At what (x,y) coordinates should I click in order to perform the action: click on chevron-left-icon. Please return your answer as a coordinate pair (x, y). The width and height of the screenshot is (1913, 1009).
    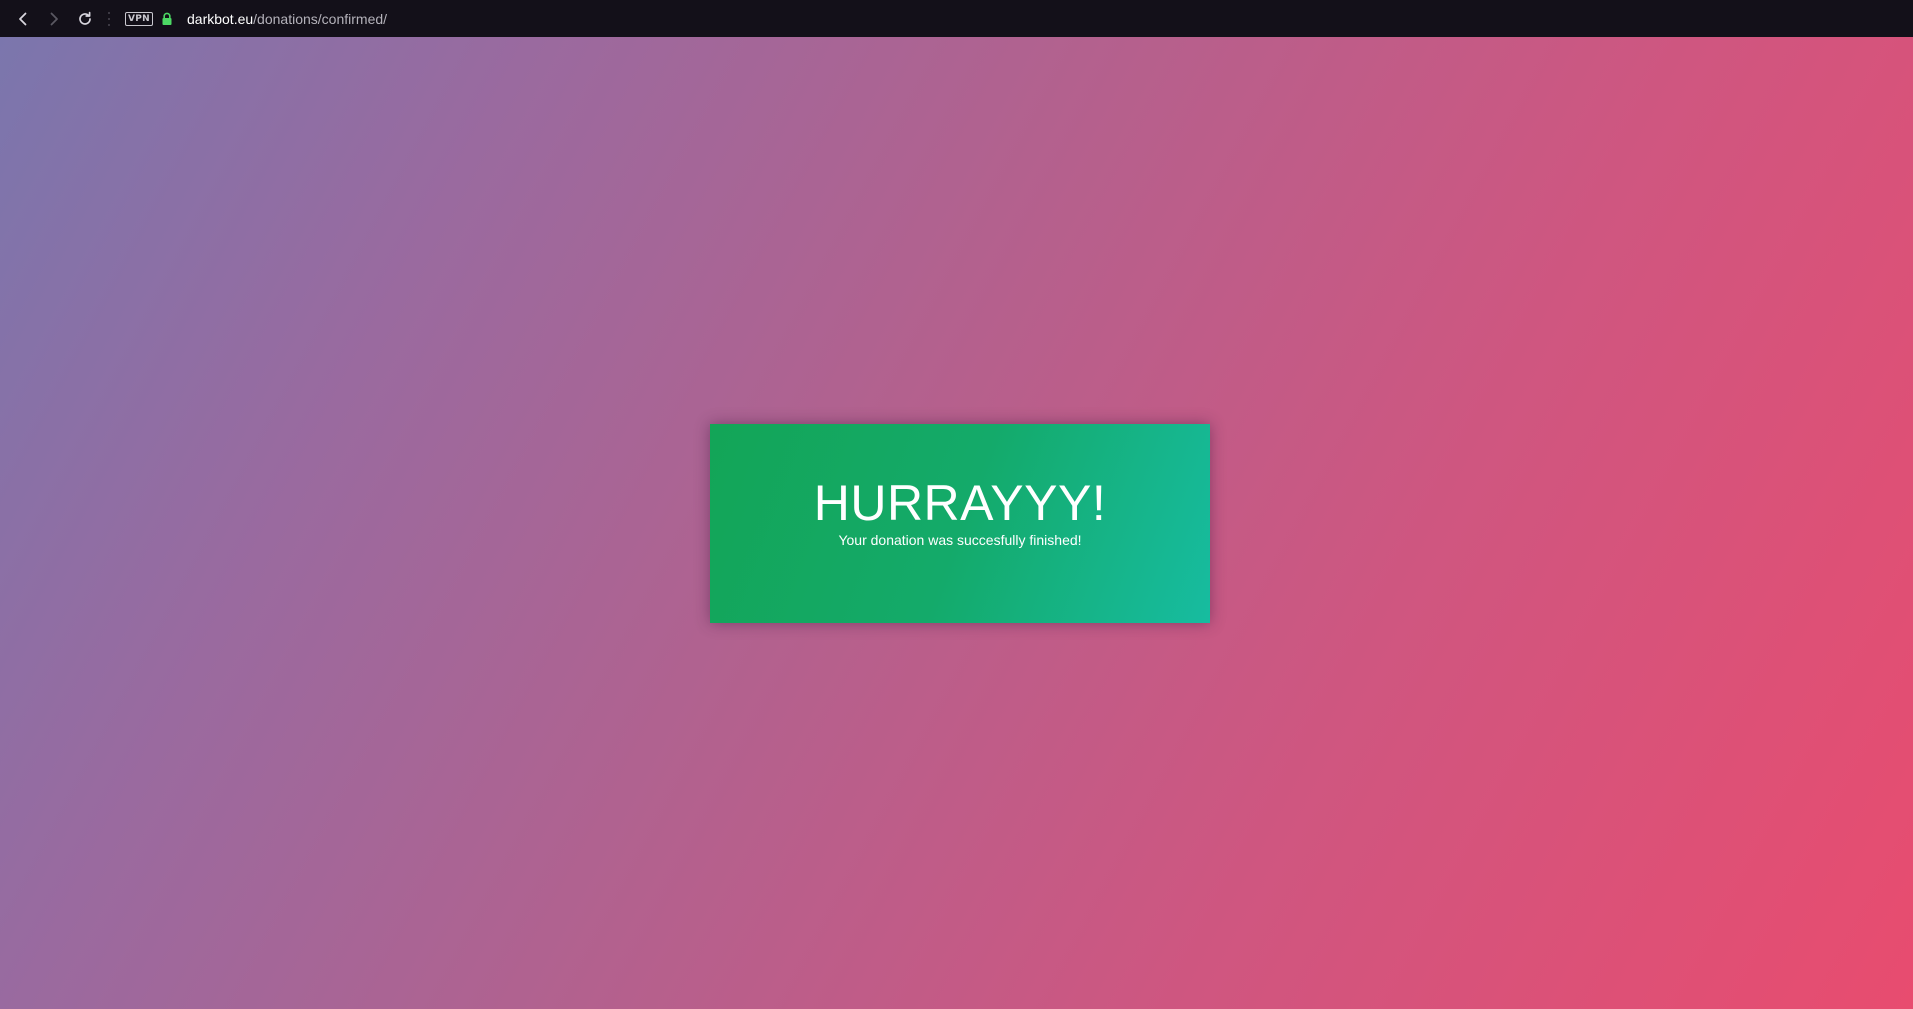
    Looking at the image, I should click on (23, 18).